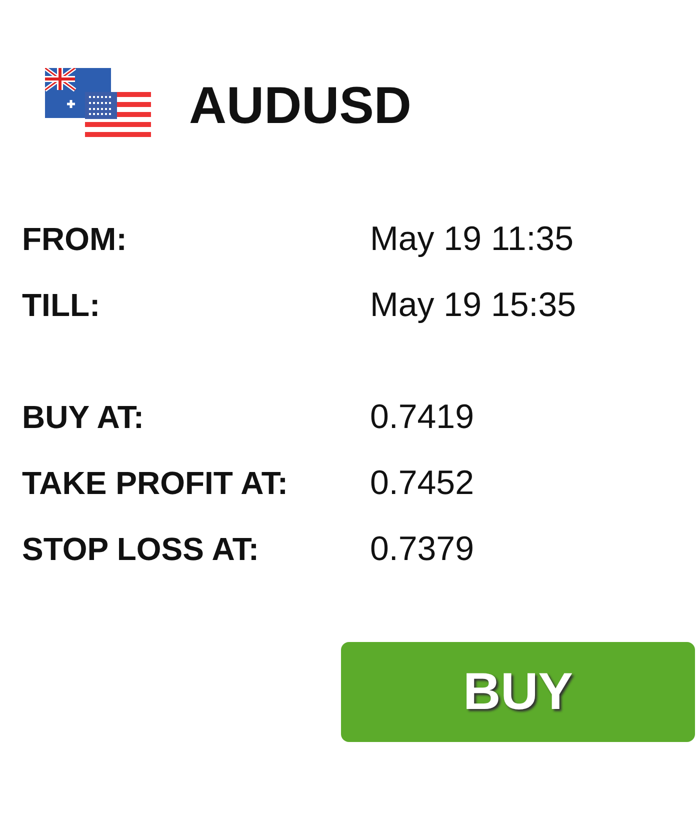 This screenshot has width=700, height=836. I want to click on field-label: TAKE PROFIT AT:, so click(156, 483).